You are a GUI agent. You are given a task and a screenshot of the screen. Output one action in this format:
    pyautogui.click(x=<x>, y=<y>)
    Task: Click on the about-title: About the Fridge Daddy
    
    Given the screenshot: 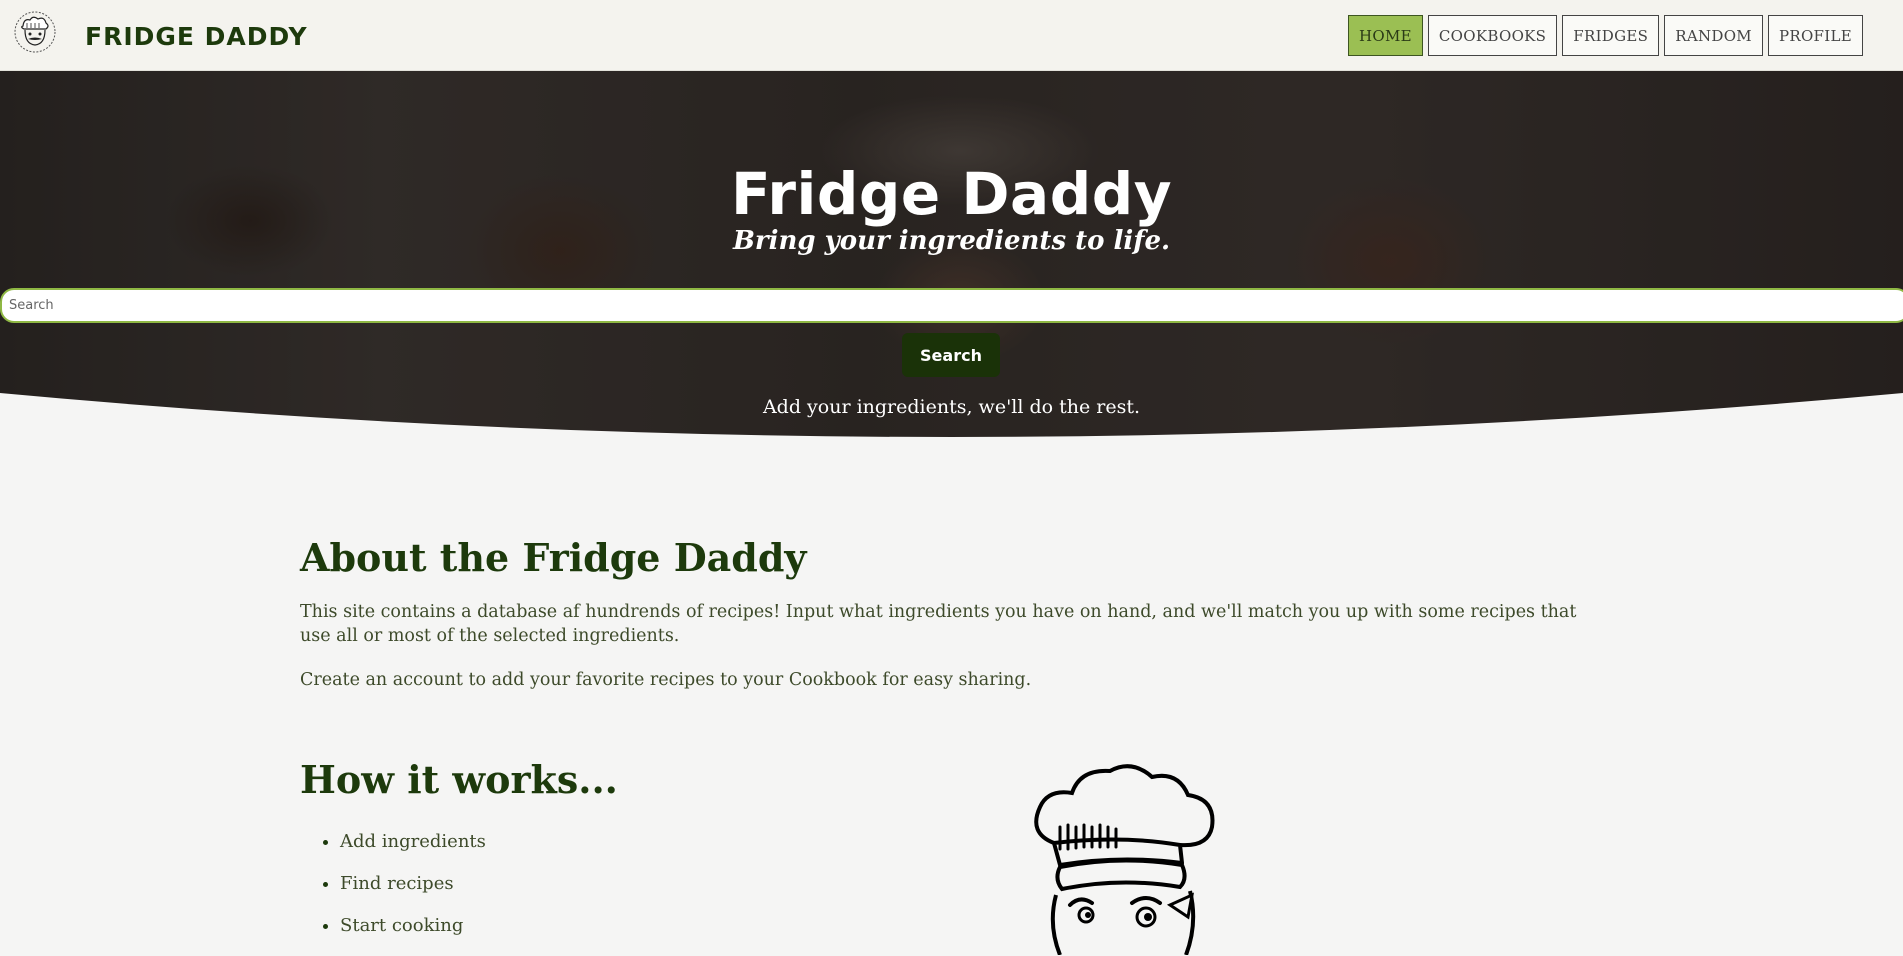 What is the action you would take?
    pyautogui.click(x=553, y=557)
    